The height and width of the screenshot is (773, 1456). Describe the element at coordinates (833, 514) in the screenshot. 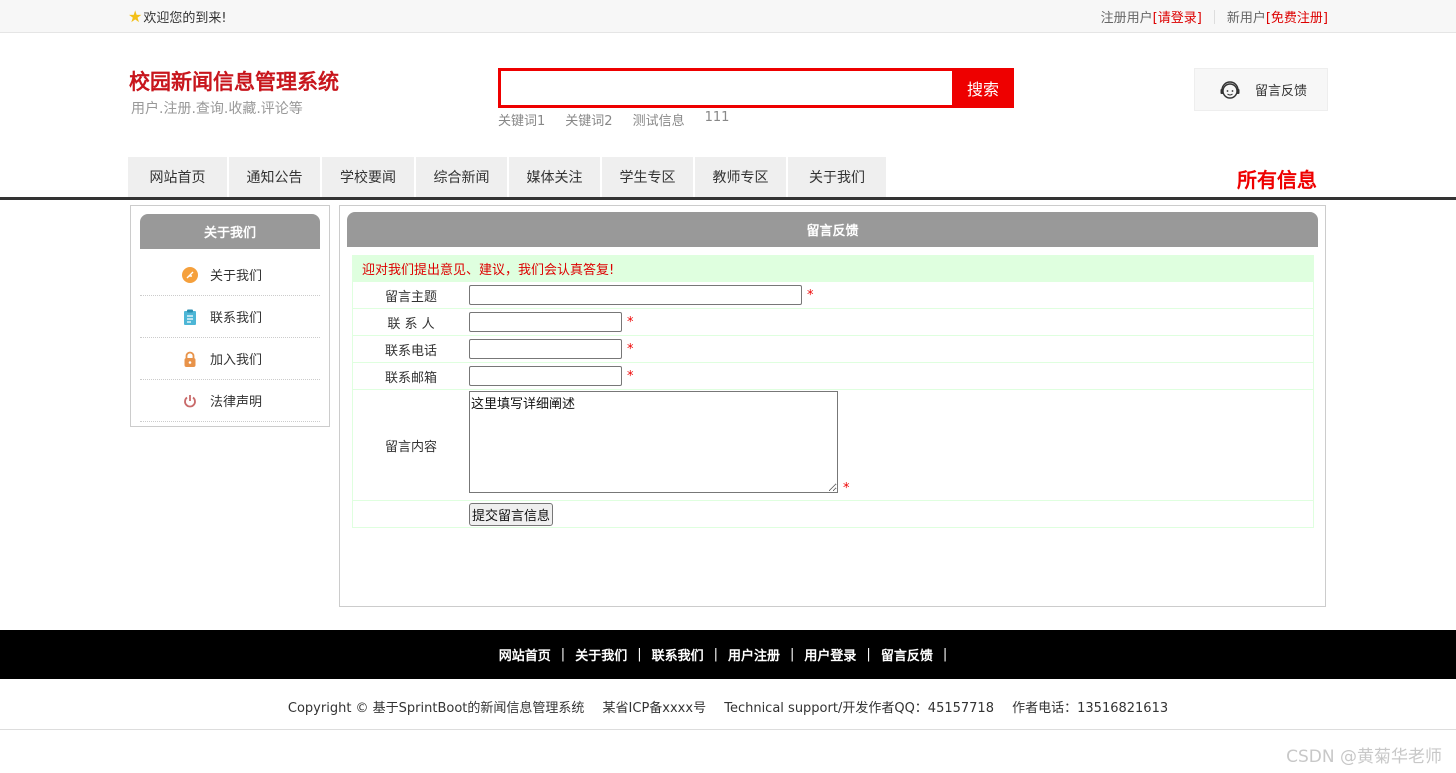

I see `form-row-submit: 提交留言信息` at that location.